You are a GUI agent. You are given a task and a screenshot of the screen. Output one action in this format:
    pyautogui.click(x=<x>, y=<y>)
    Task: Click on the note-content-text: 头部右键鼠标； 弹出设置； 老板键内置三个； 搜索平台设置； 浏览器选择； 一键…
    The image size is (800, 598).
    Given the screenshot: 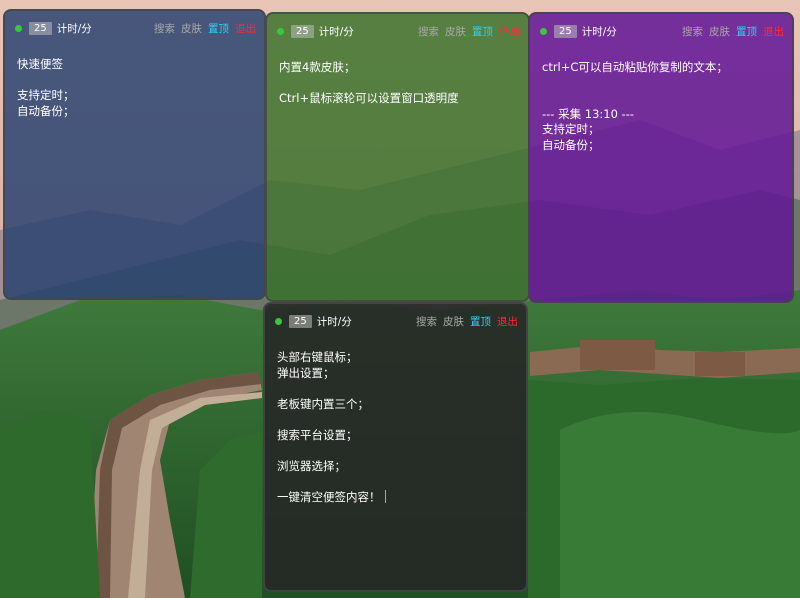 What is the action you would take?
    pyautogui.click(x=329, y=427)
    